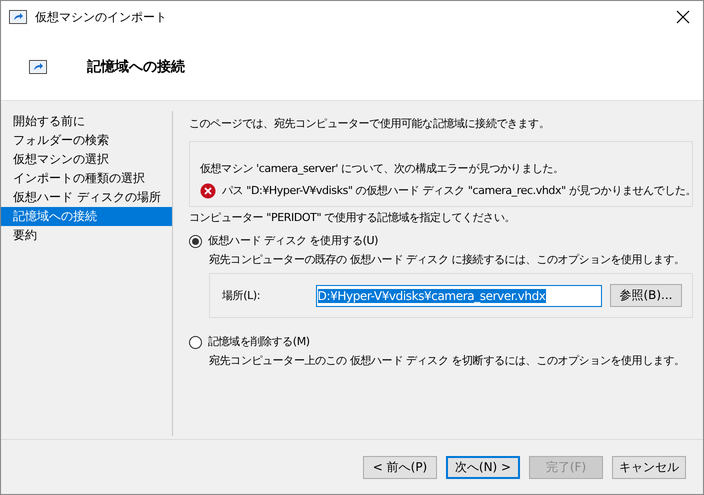  I want to click on error-text: パス "D:¥Hyper-V¥vdisks" の仮想ハード ディスク "camera_rec.vhdx" が見つかりませんでした。, so click(459, 191).